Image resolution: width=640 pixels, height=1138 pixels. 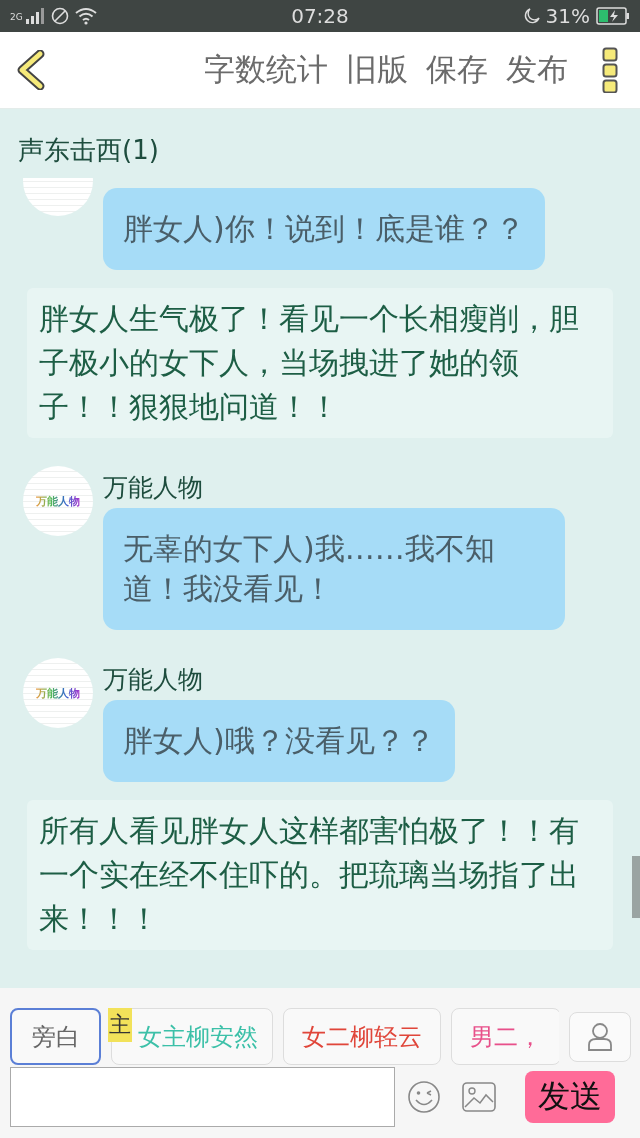 What do you see at coordinates (636, 887) in the screenshot?
I see `scrollbar-thumb` at bounding box center [636, 887].